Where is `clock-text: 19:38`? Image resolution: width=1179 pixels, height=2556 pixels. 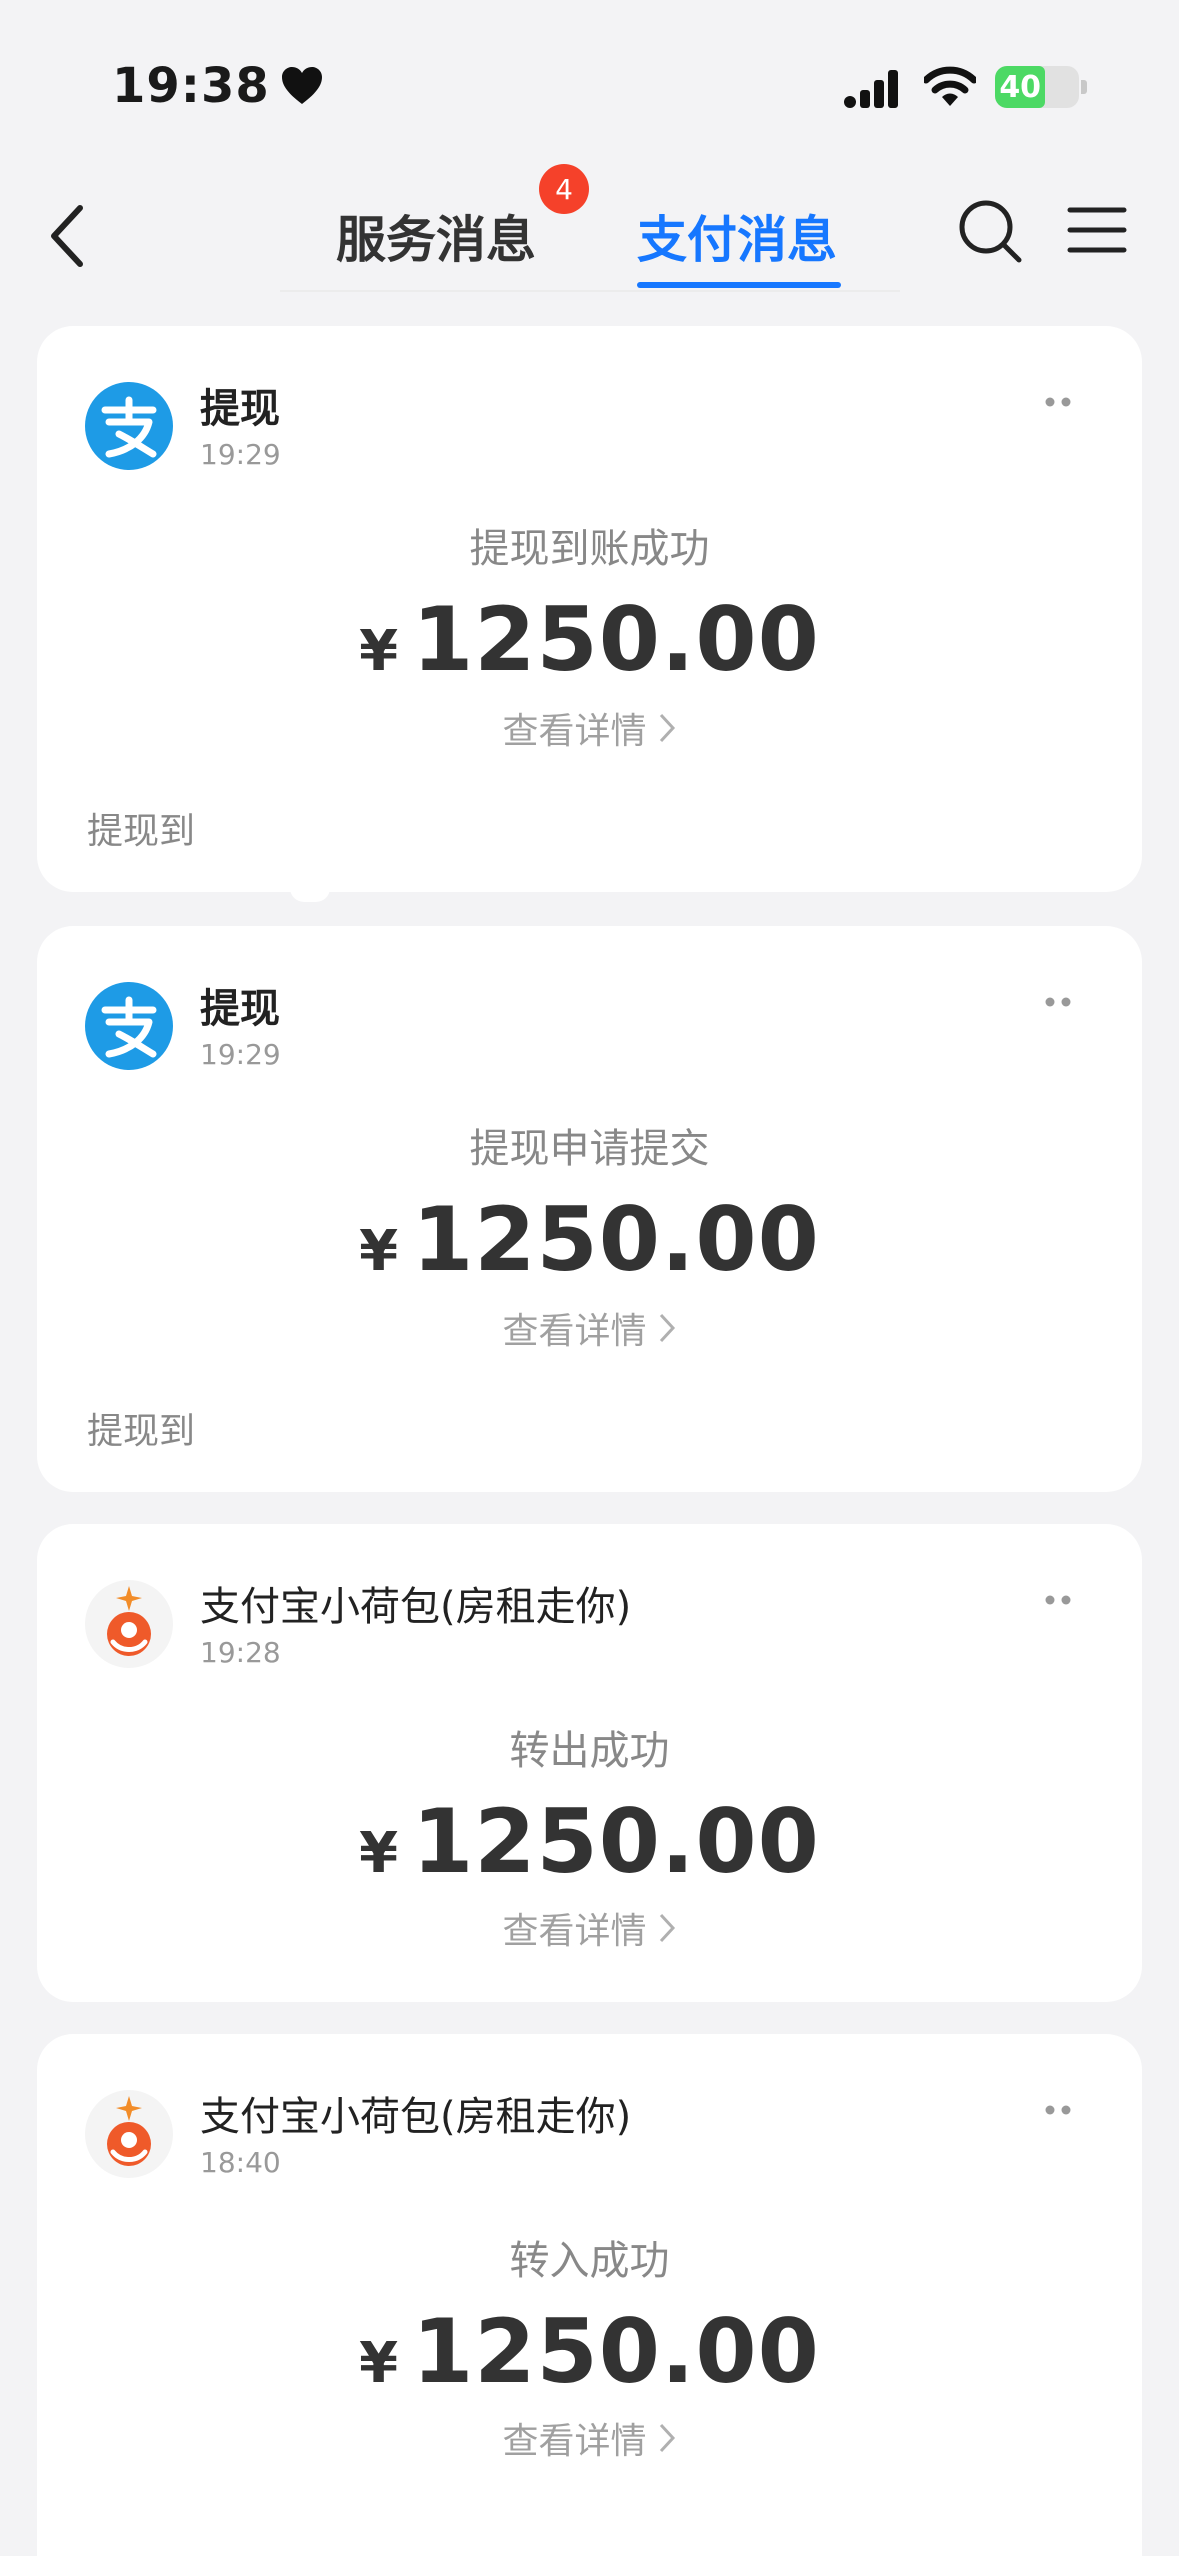 clock-text: 19:38 is located at coordinates (191, 86).